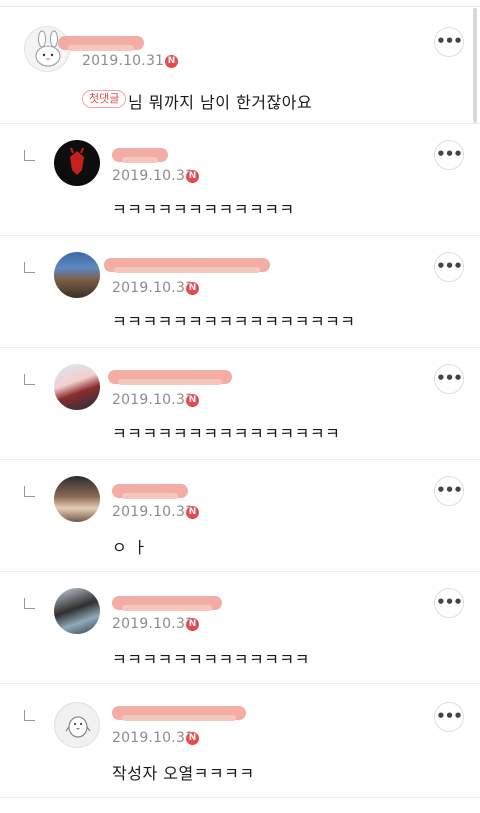  What do you see at coordinates (240, 292) in the screenshot?
I see `comment-item: 2019.10.31 N ㅋㅋㅋㅋㅋㅋㅋㅋㅋㅋㅋㅋㅋㅋㅋㅋ •••` at bounding box center [240, 292].